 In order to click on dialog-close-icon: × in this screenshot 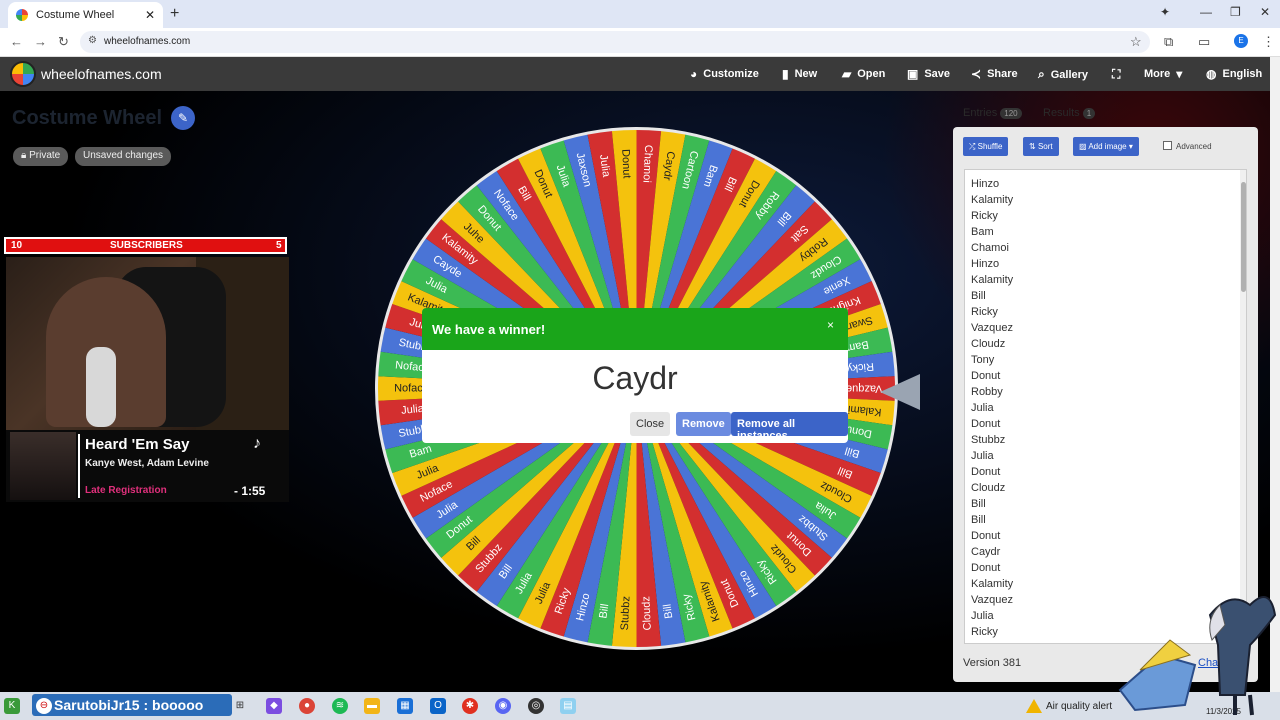, I will do `click(830, 325)`.